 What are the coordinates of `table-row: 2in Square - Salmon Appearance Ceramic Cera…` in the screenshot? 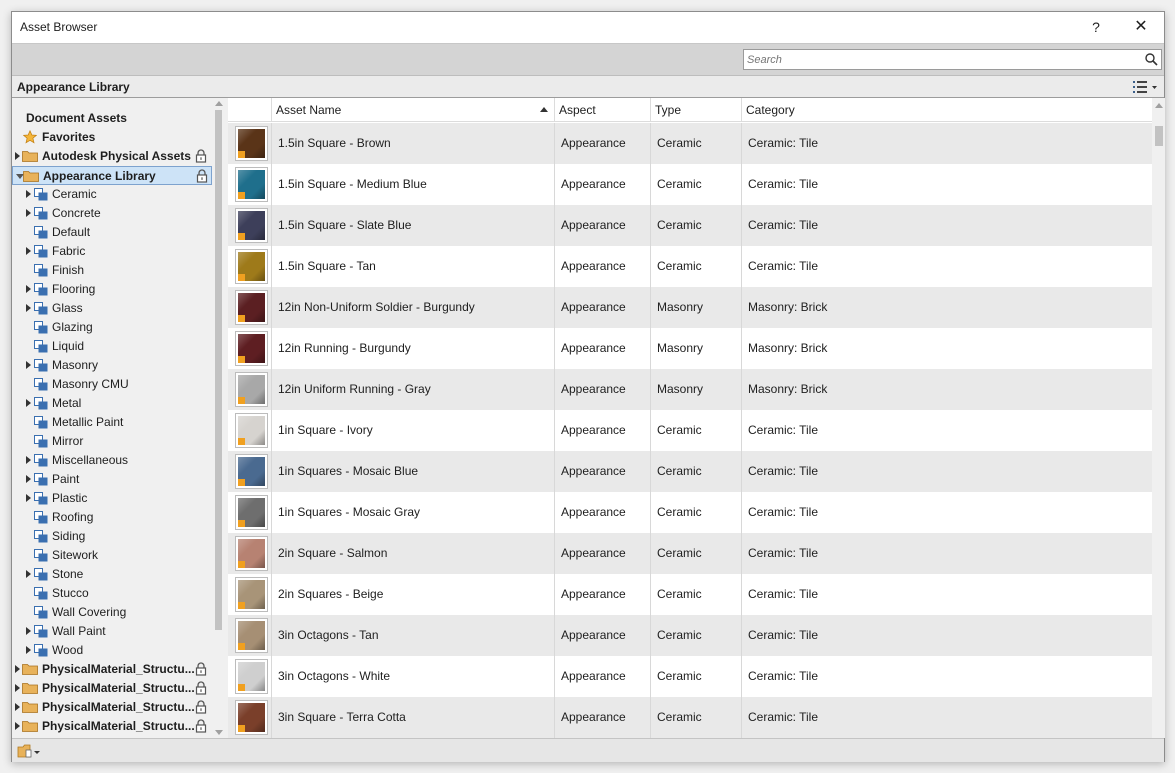 It's located at (690, 553).